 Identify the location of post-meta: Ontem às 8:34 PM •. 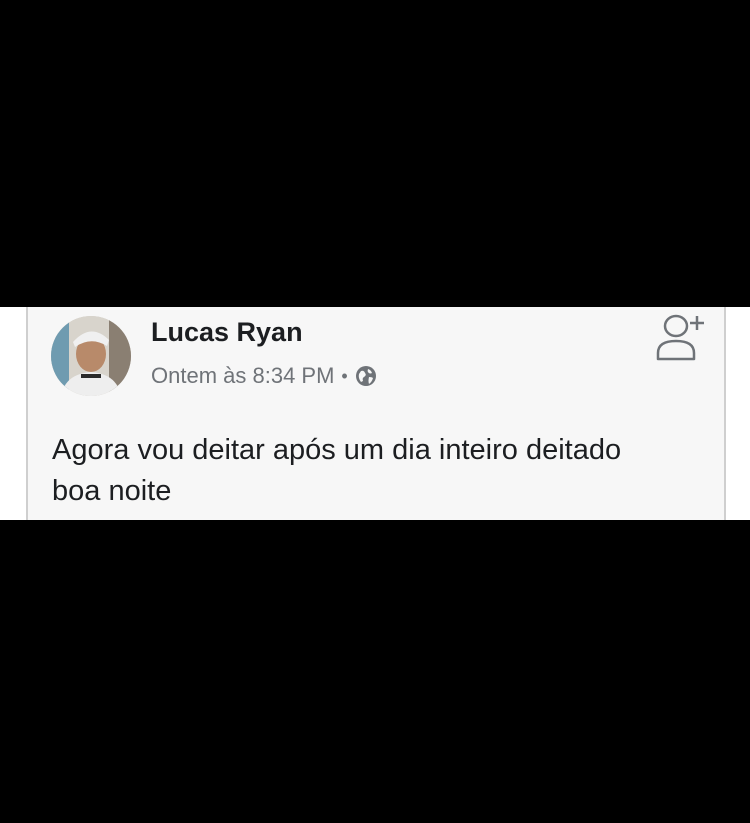
(264, 376).